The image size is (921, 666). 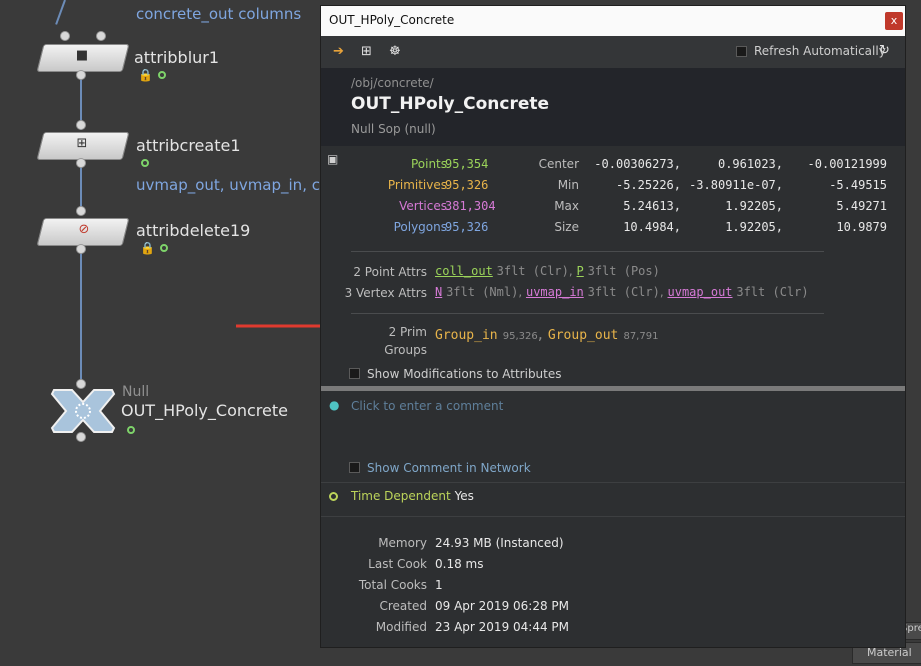 What do you see at coordinates (861, 206) in the screenshot?
I see `max-z: 5.49271` at bounding box center [861, 206].